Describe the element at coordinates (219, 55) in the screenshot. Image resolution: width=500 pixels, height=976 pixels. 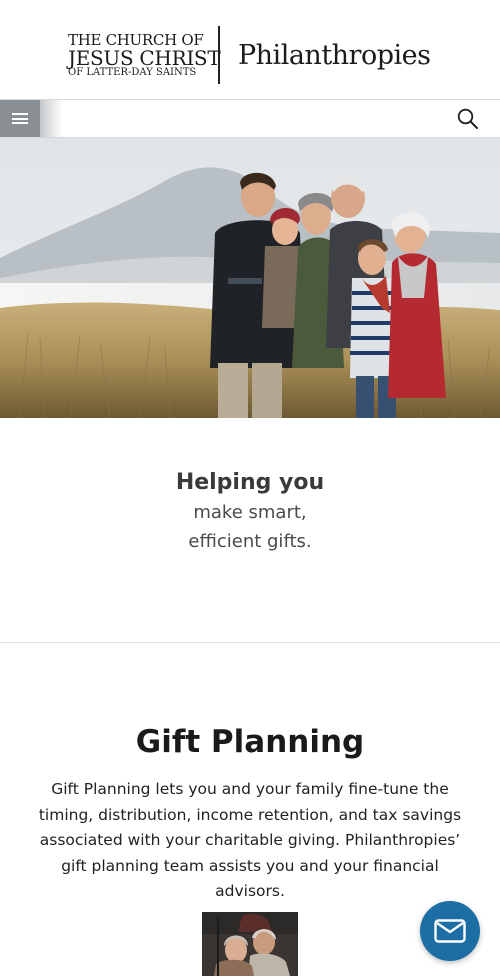
I see `logo-divider` at that location.